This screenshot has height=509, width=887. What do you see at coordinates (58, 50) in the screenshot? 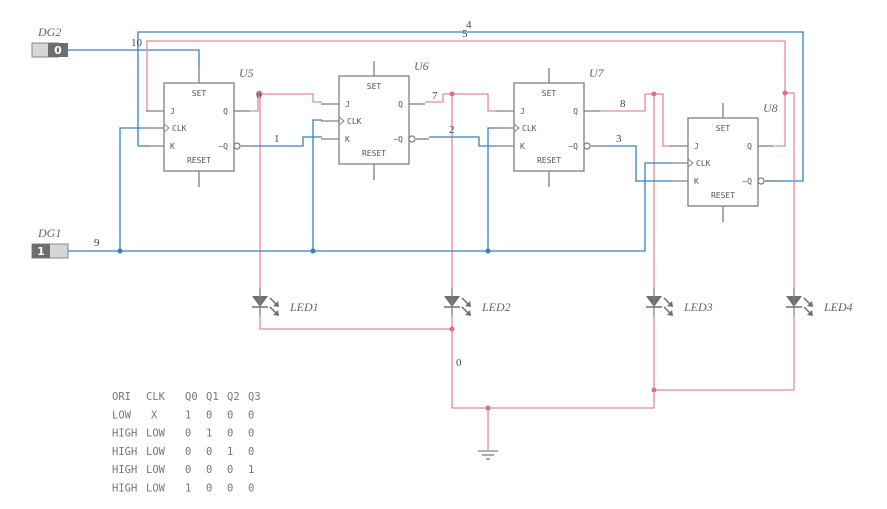
I see `switch-dg2-value: 0` at bounding box center [58, 50].